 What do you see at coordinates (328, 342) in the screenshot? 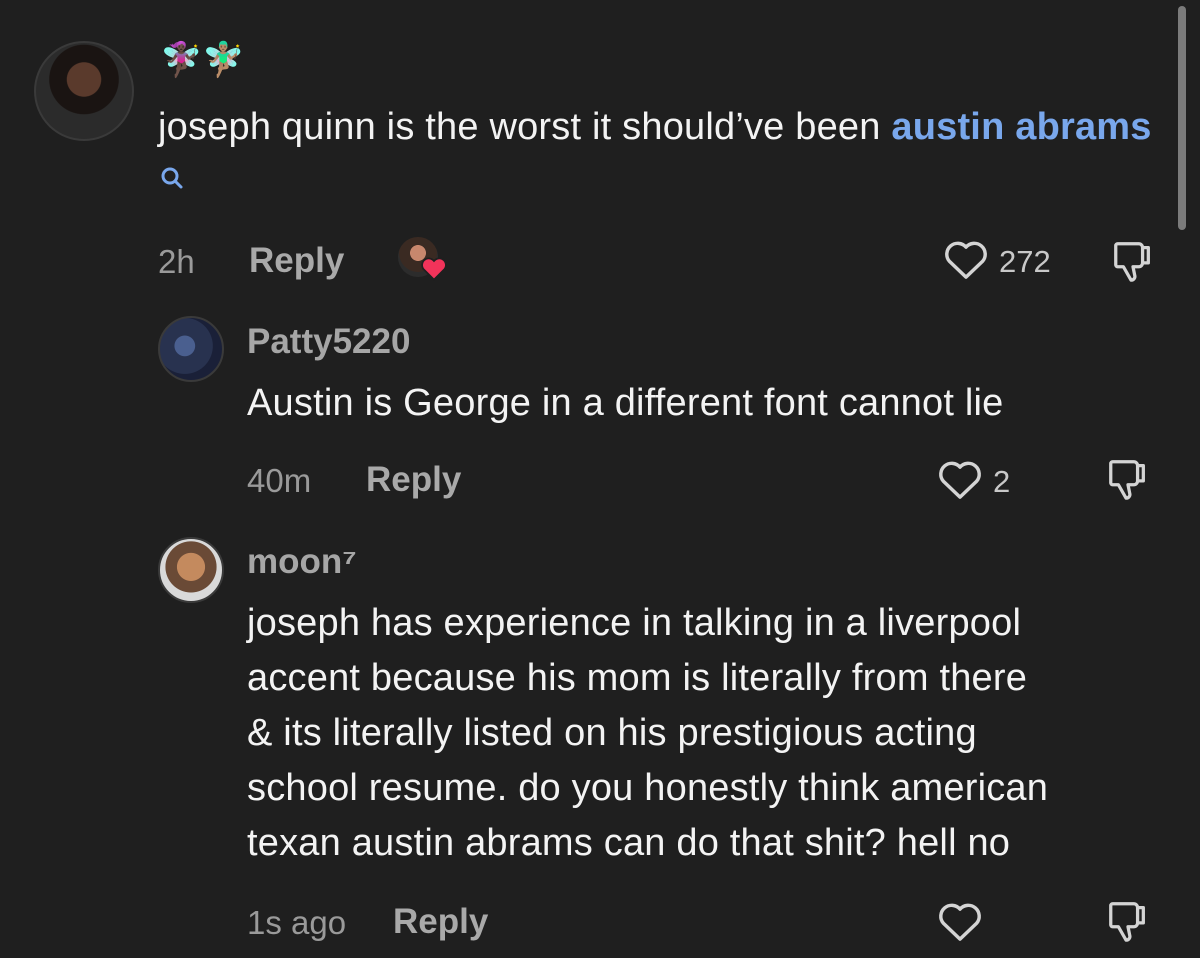
I see `comment-username: Patty5220` at bounding box center [328, 342].